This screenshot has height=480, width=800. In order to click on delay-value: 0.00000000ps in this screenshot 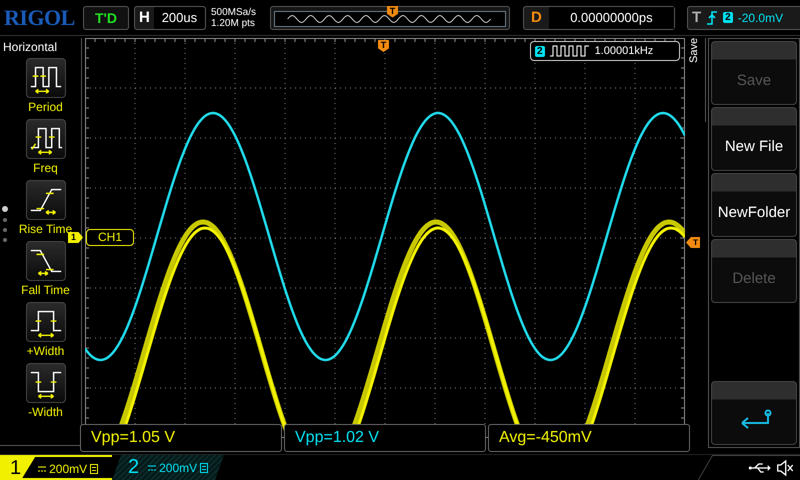, I will do `click(611, 17)`.